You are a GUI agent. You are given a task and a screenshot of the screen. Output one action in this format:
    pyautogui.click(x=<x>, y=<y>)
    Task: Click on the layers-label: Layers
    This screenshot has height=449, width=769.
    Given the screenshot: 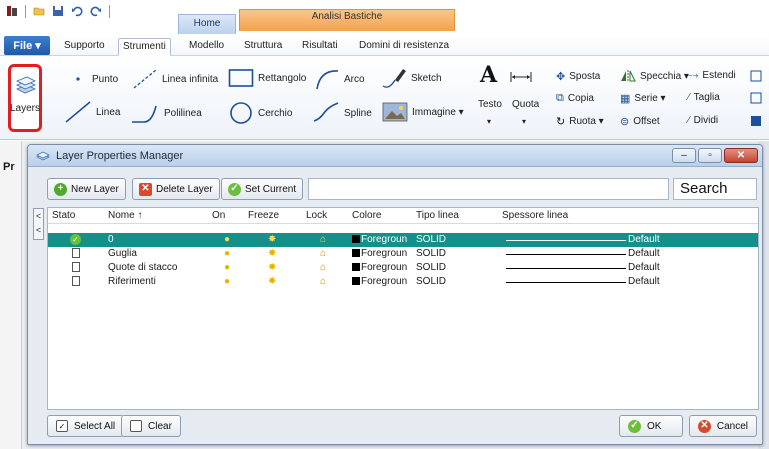 What is the action you would take?
    pyautogui.click(x=25, y=108)
    